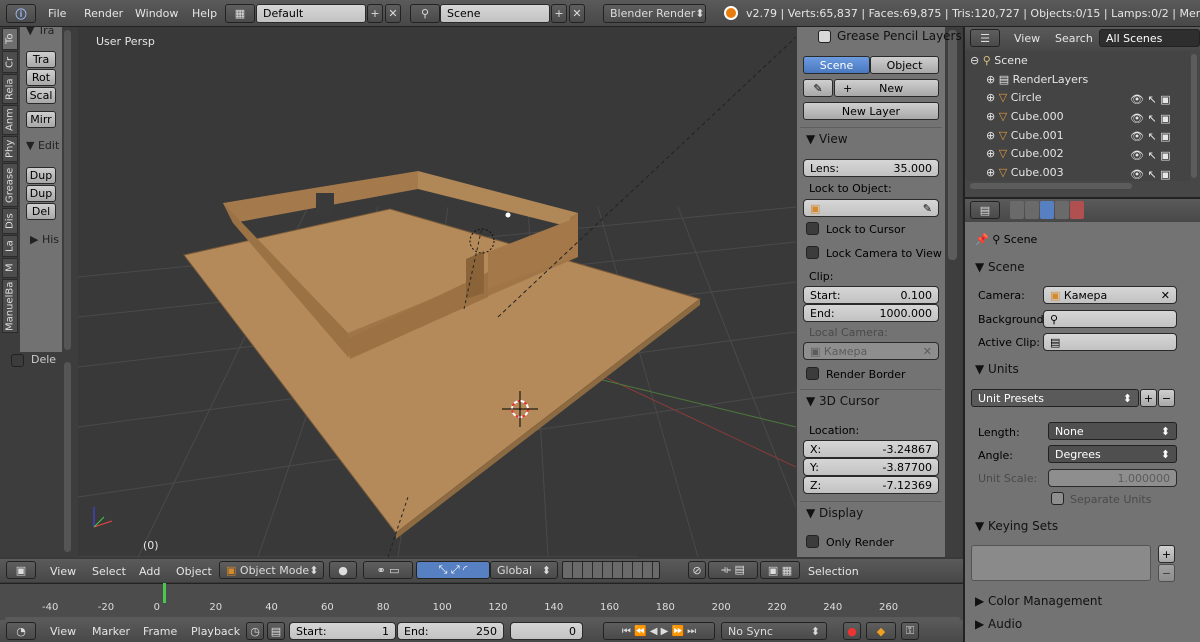  What do you see at coordinates (271, 570) in the screenshot?
I see `object-mode-dropdown: ▣ Object Mode ⬍` at bounding box center [271, 570].